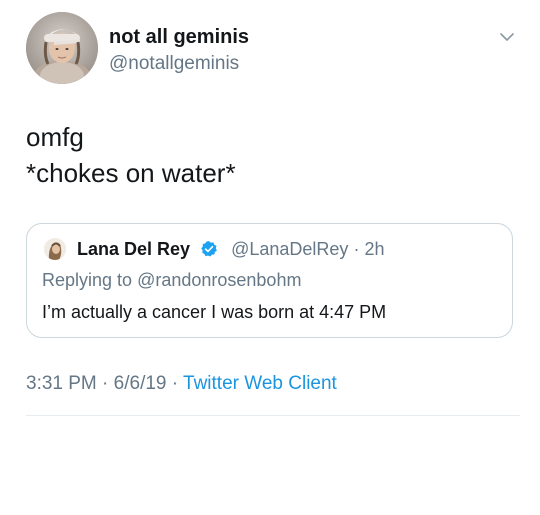  What do you see at coordinates (131, 173) in the screenshot?
I see `tweet-text-line: *chokes on water*` at bounding box center [131, 173].